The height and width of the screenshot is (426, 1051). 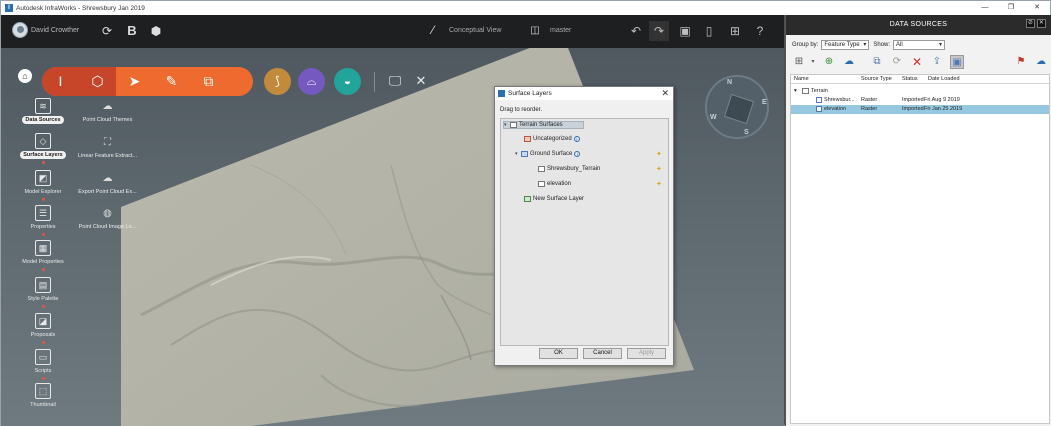 What do you see at coordinates (920, 91) in the screenshot?
I see `group-row-terrain: ▾ Terrain` at bounding box center [920, 91].